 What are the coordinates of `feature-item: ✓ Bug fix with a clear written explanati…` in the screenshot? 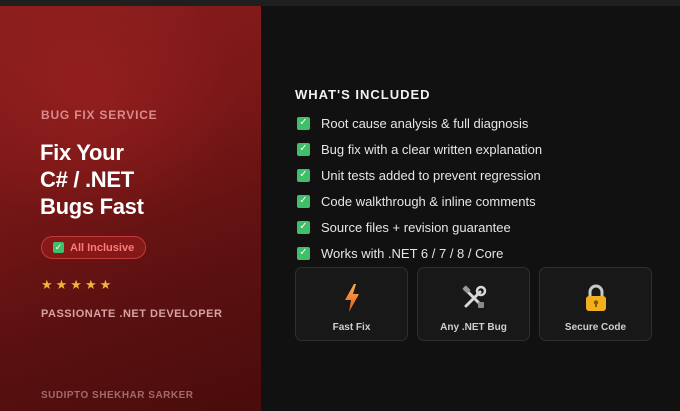 It's located at (482, 149).